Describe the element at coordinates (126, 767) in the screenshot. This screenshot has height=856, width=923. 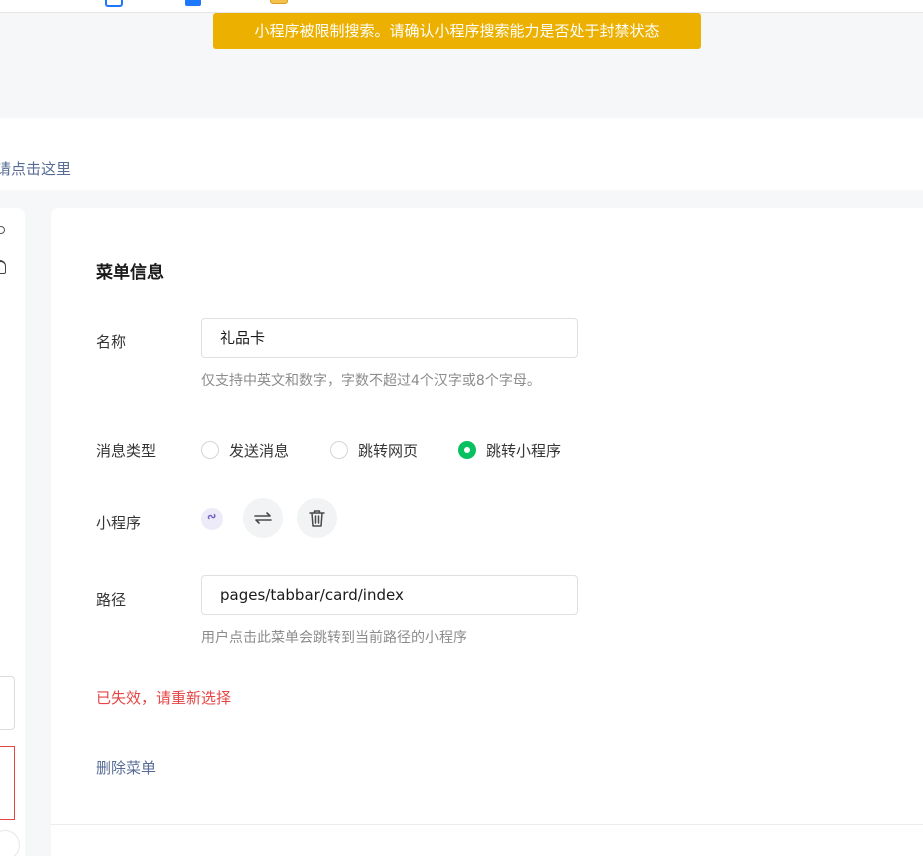
I see `delete-menu-link: 删除菜单` at that location.